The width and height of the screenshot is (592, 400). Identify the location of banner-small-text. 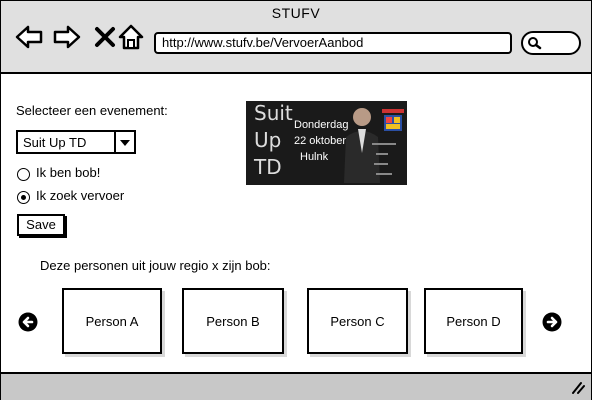
(384, 159).